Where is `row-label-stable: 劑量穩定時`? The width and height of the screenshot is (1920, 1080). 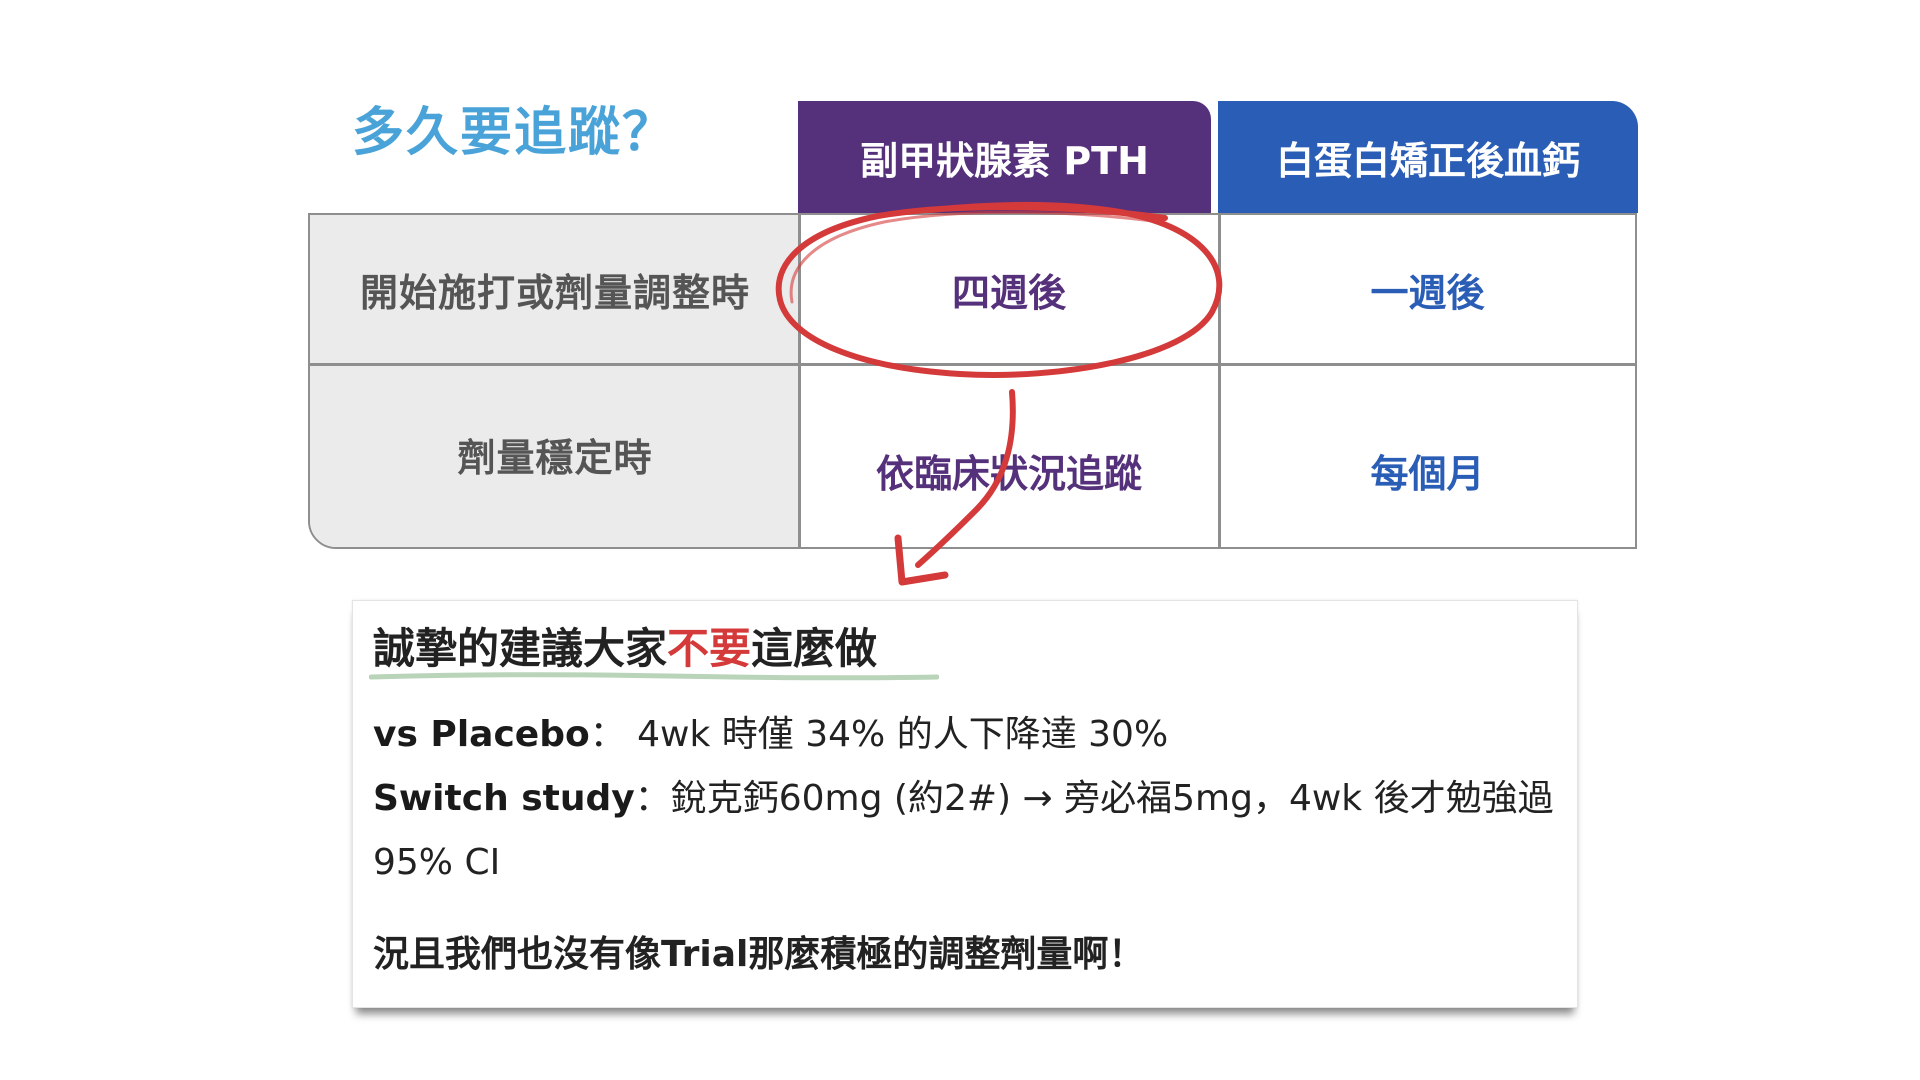 row-label-stable: 劑量穩定時 is located at coordinates (555, 457).